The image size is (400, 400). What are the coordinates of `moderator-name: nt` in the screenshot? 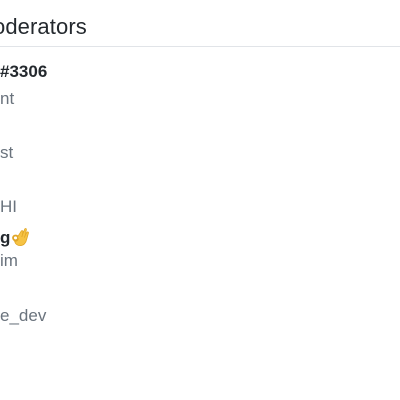 It's located at (7, 98).